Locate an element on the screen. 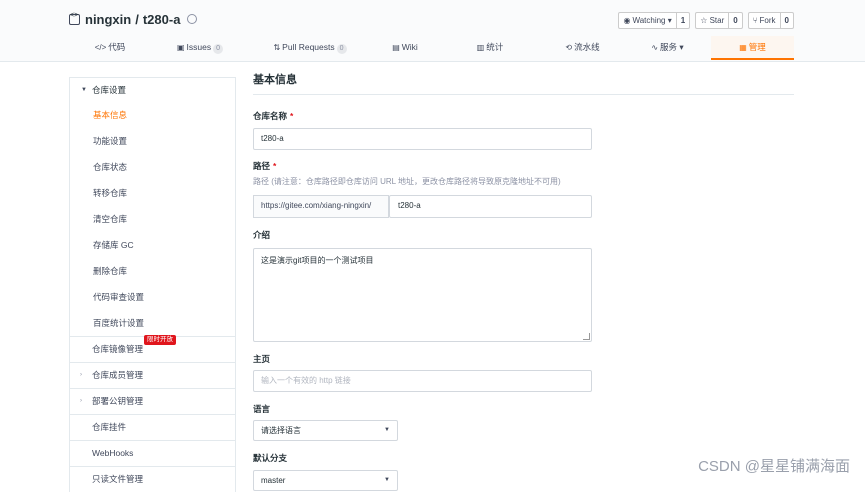 The image size is (865, 492). path-label-text: 路径 is located at coordinates (262, 166).